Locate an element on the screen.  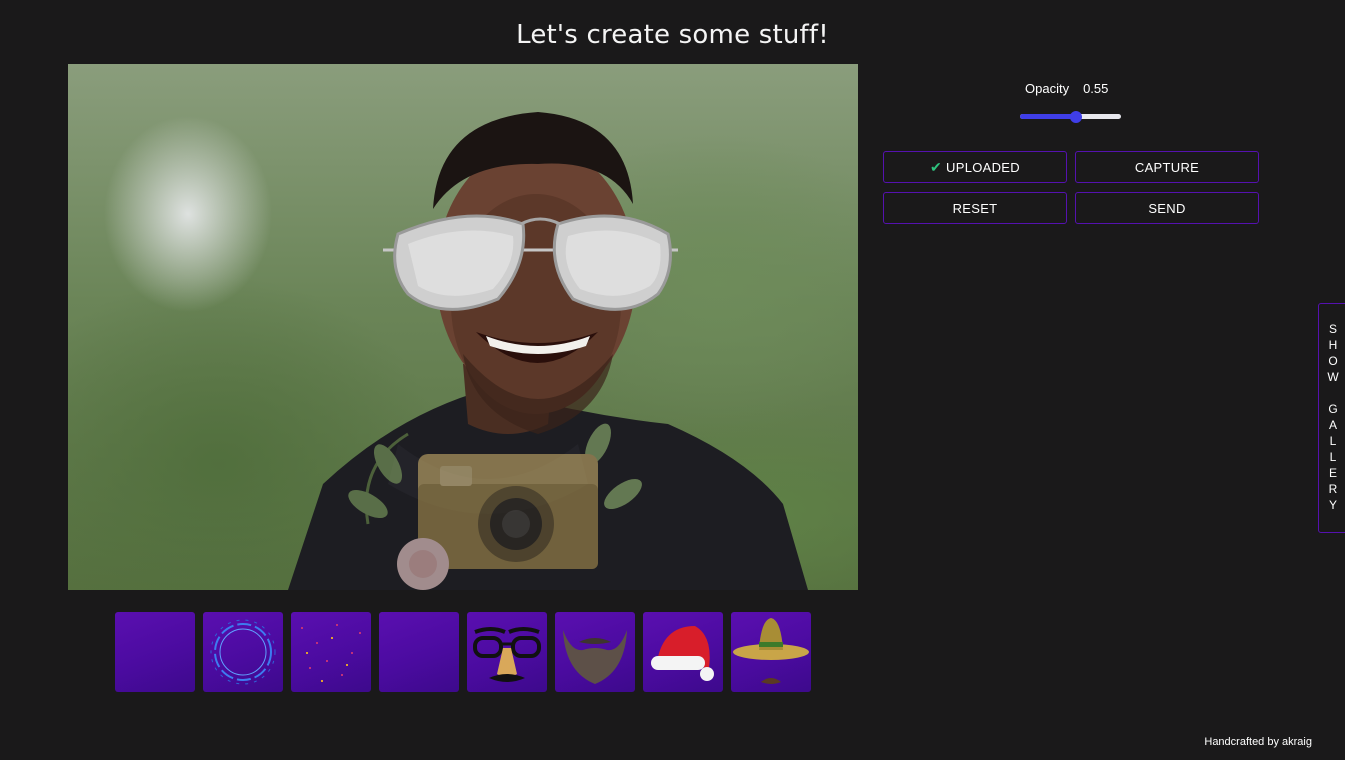
slider-thumb is located at coordinates (1076, 117).